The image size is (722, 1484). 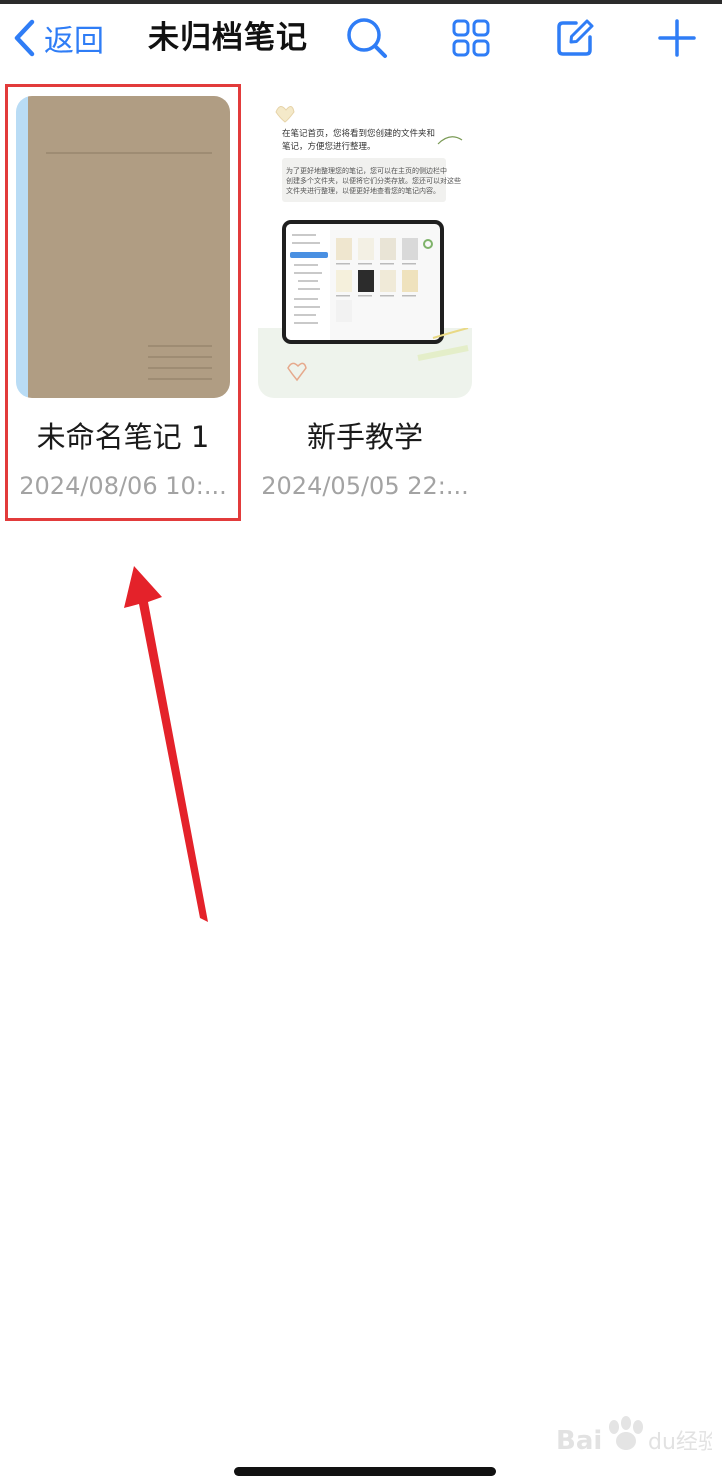 What do you see at coordinates (123, 302) in the screenshot?
I see `highlight-box` at bounding box center [123, 302].